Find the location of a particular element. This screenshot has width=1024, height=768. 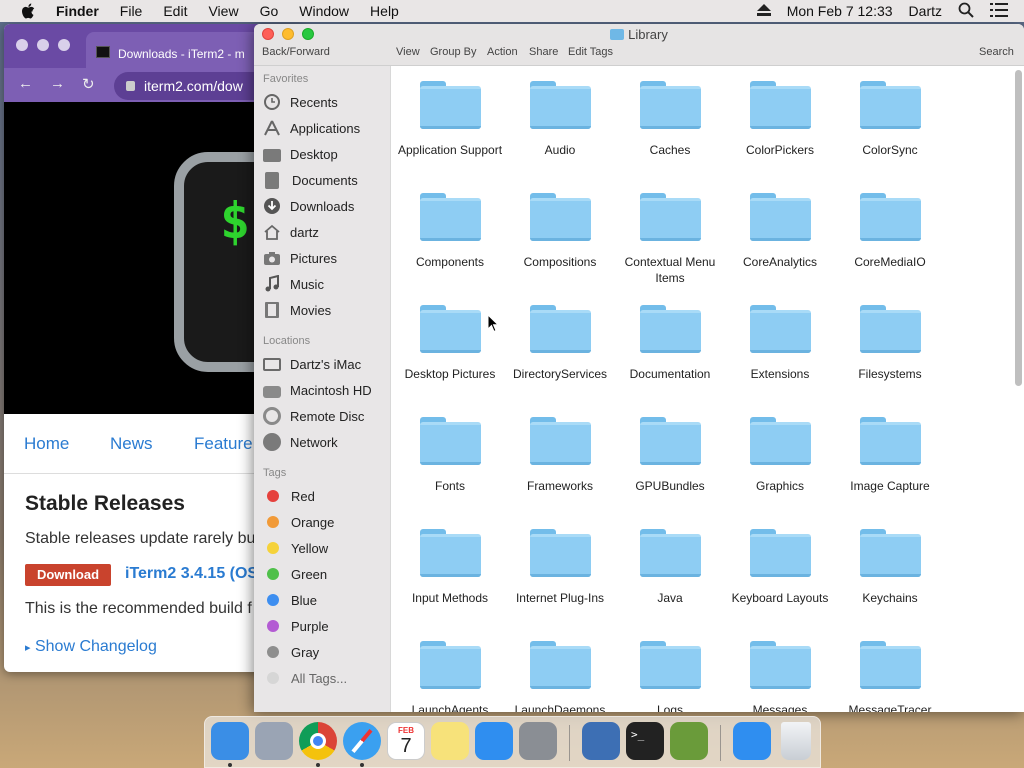

tag-gray: Gray is located at coordinates (291, 652).